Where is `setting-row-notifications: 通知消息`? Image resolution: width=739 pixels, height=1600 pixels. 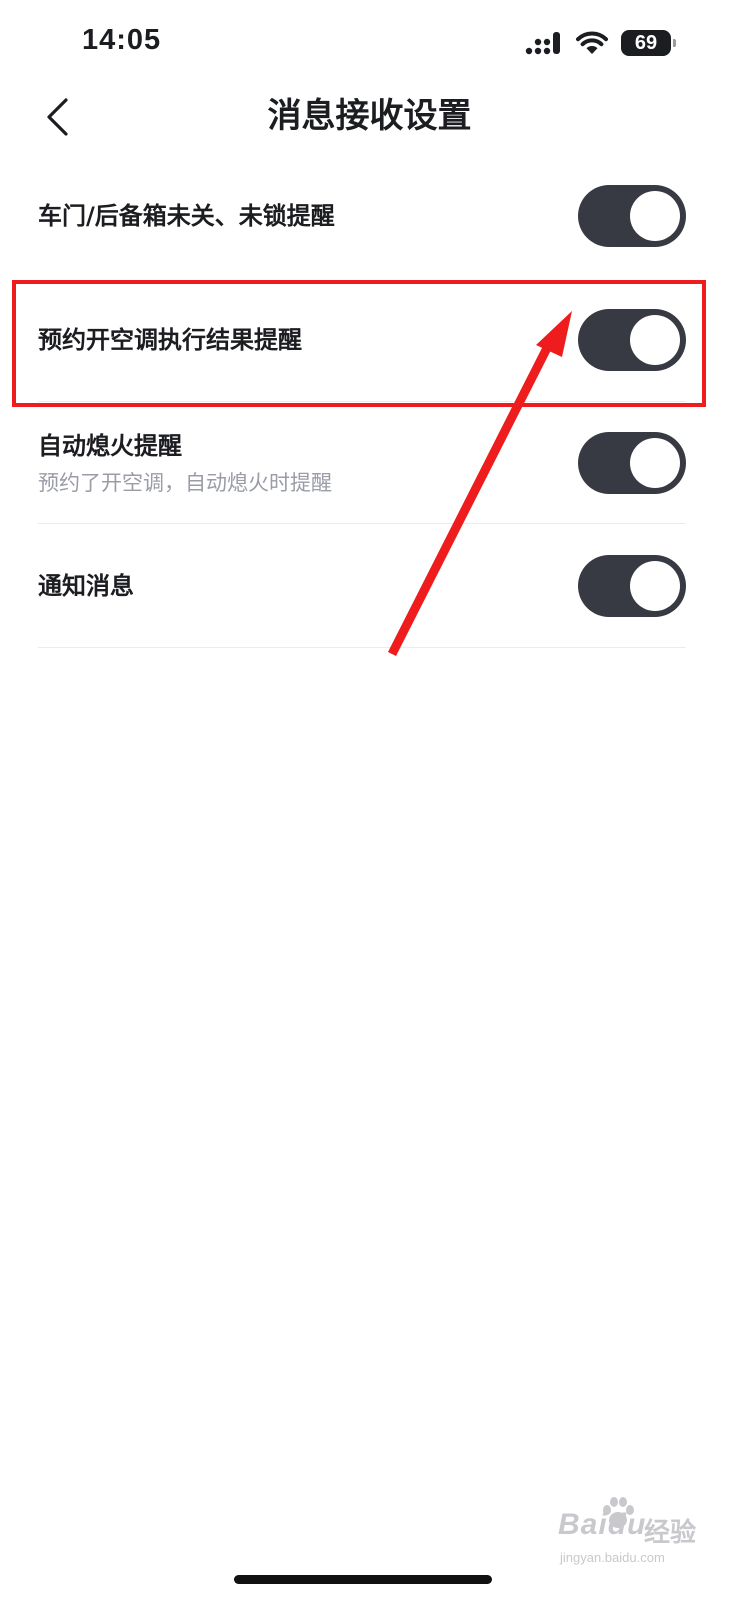 setting-row-notifications: 通知消息 is located at coordinates (362, 586).